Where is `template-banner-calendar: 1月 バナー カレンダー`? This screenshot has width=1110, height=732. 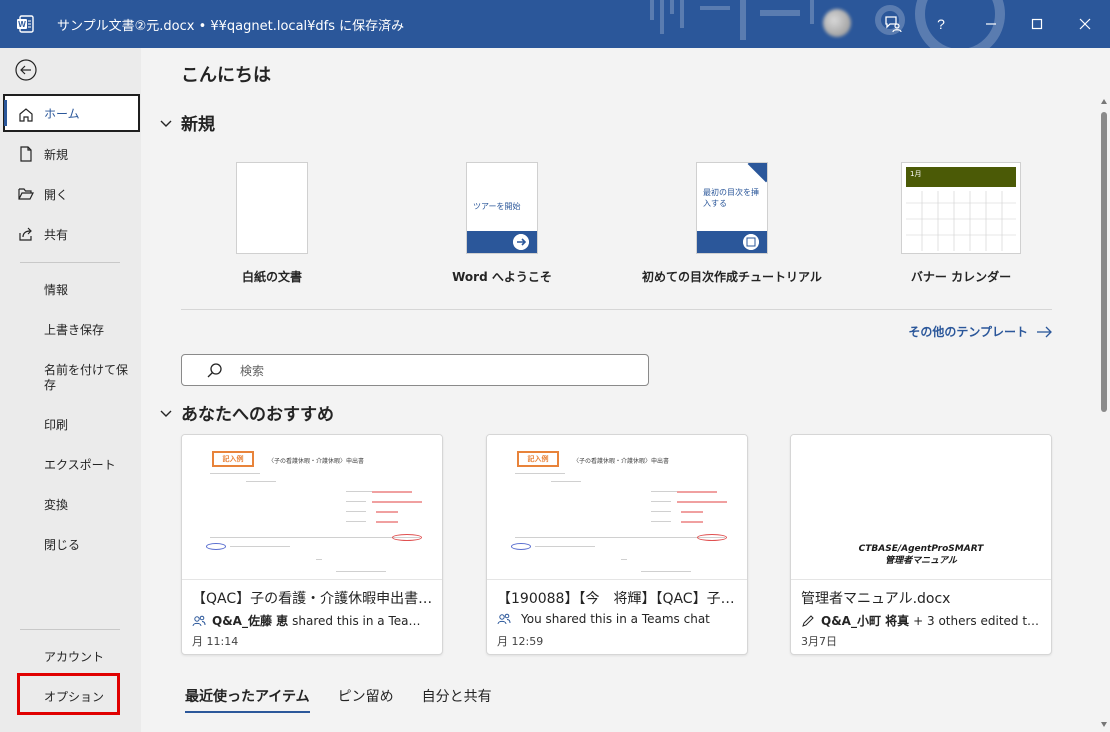 template-banner-calendar: 1月 バナー カレンダー is located at coordinates (961, 223).